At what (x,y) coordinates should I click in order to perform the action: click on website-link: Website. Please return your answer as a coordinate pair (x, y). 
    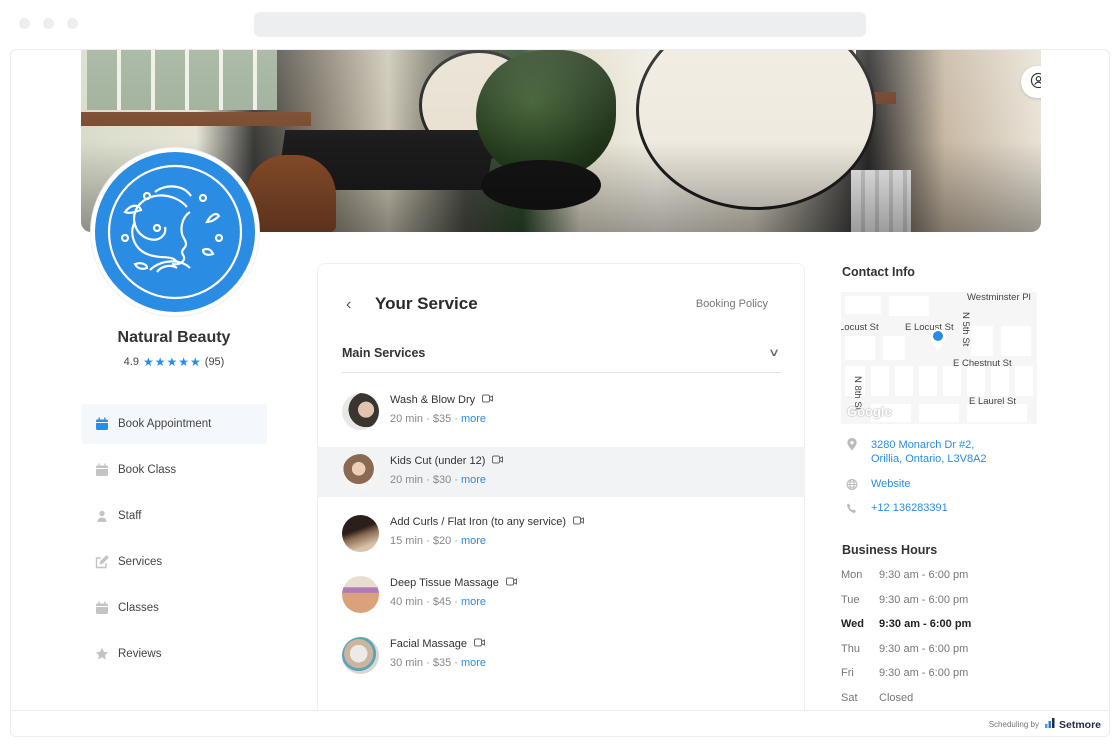
    Looking at the image, I should click on (878, 484).